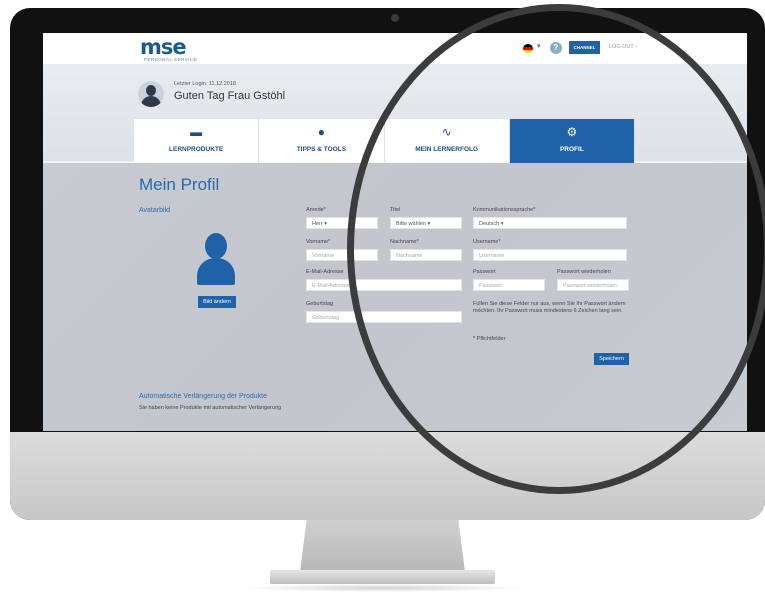  Describe the element at coordinates (317, 224) in the screenshot. I see `salutation-value: Herr` at that location.